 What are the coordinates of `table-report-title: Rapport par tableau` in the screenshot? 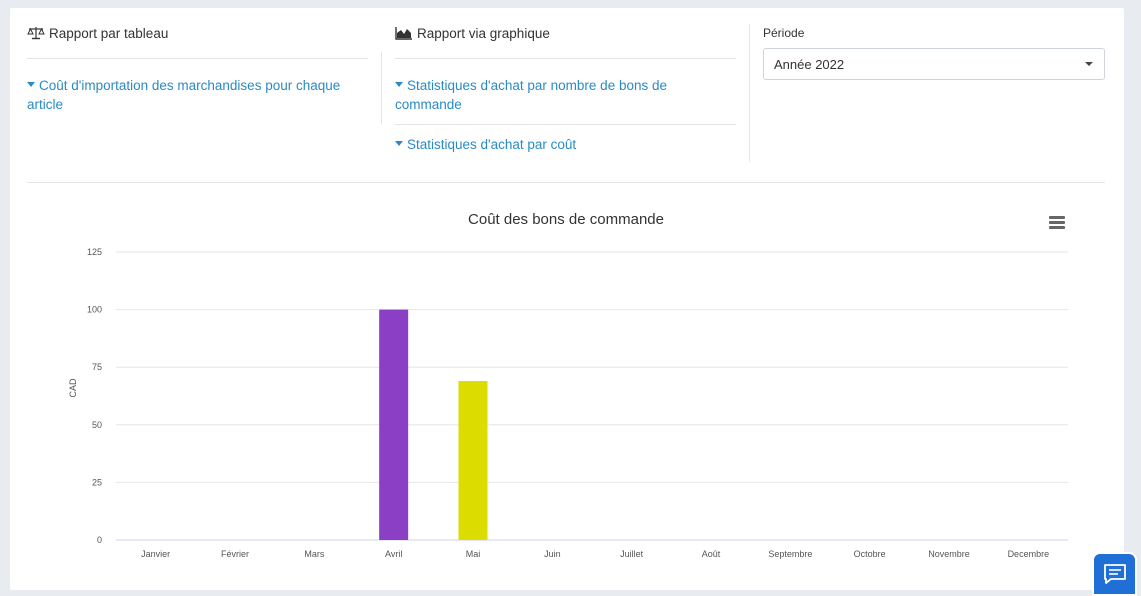 It's located at (109, 33).